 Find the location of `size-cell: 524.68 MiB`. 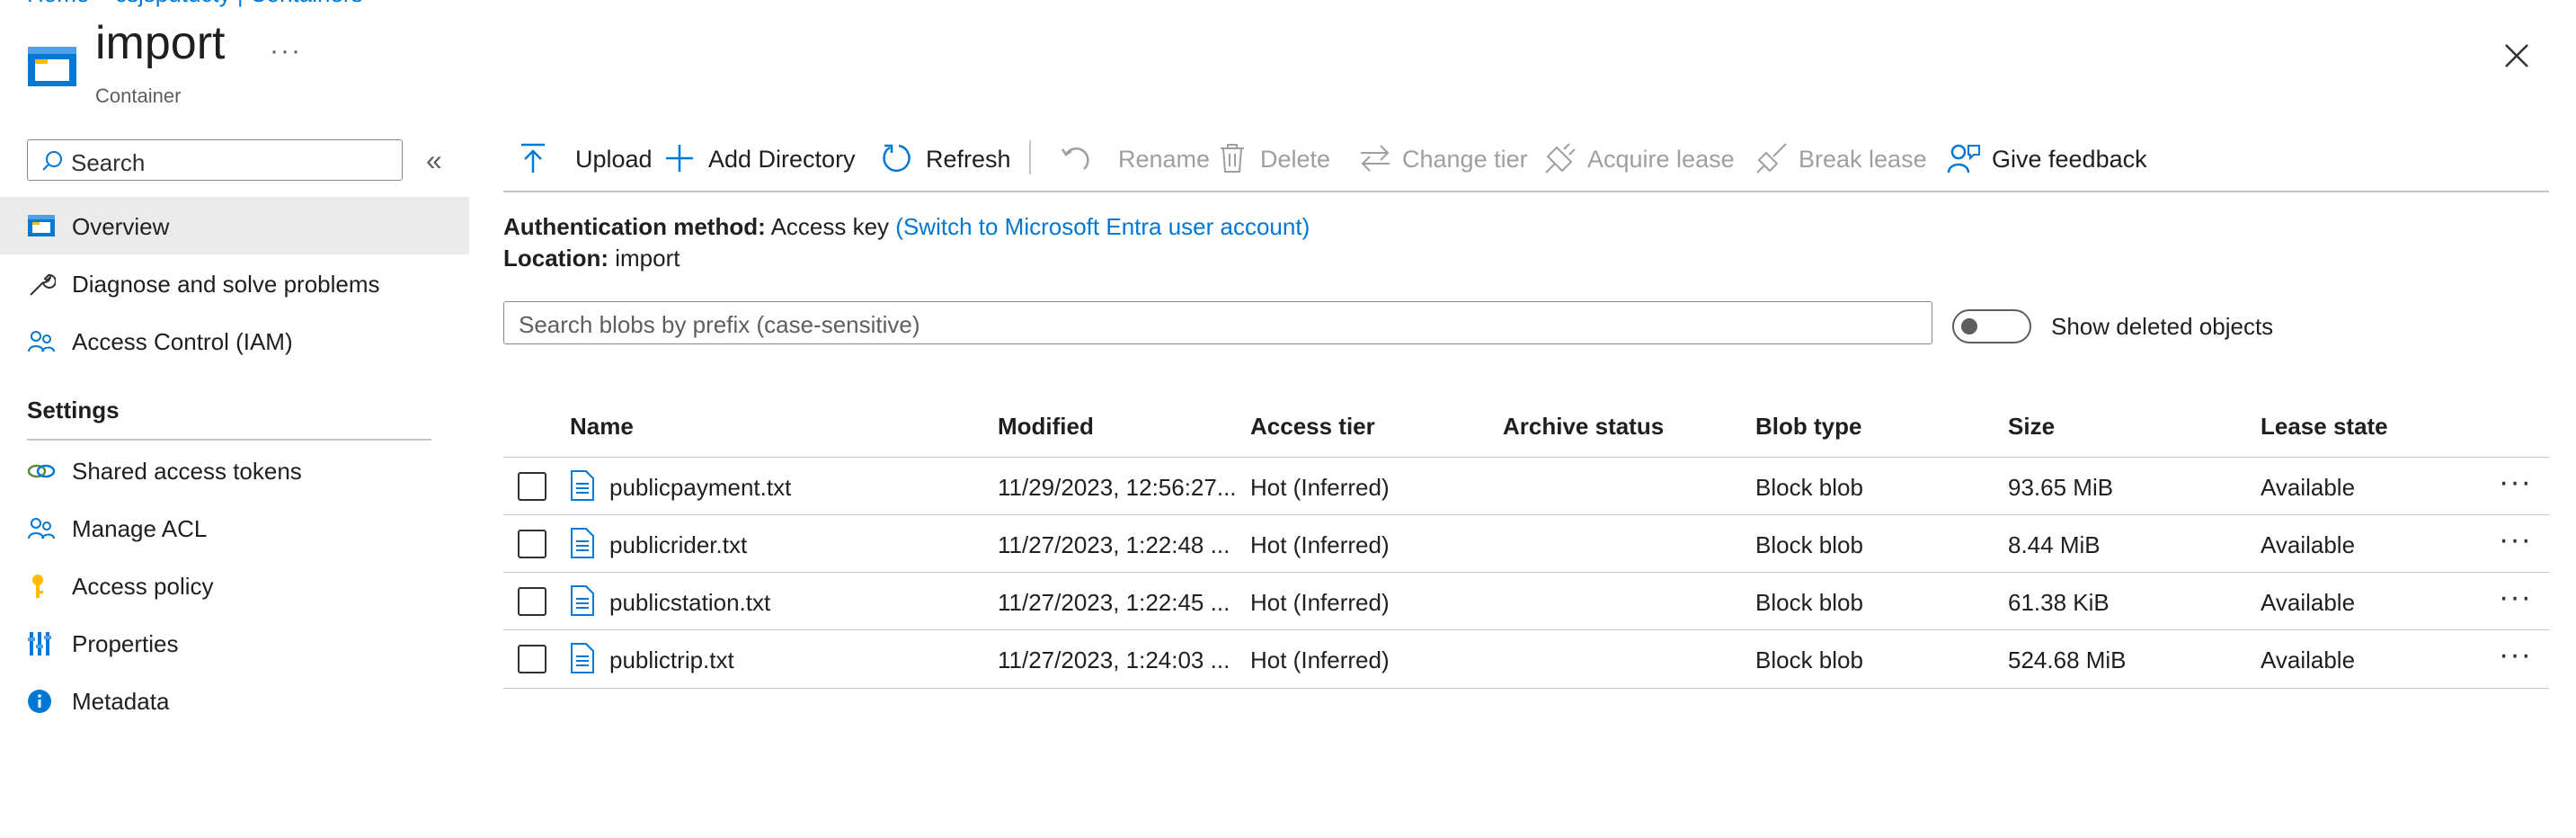

size-cell: 524.68 MiB is located at coordinates (2067, 659).